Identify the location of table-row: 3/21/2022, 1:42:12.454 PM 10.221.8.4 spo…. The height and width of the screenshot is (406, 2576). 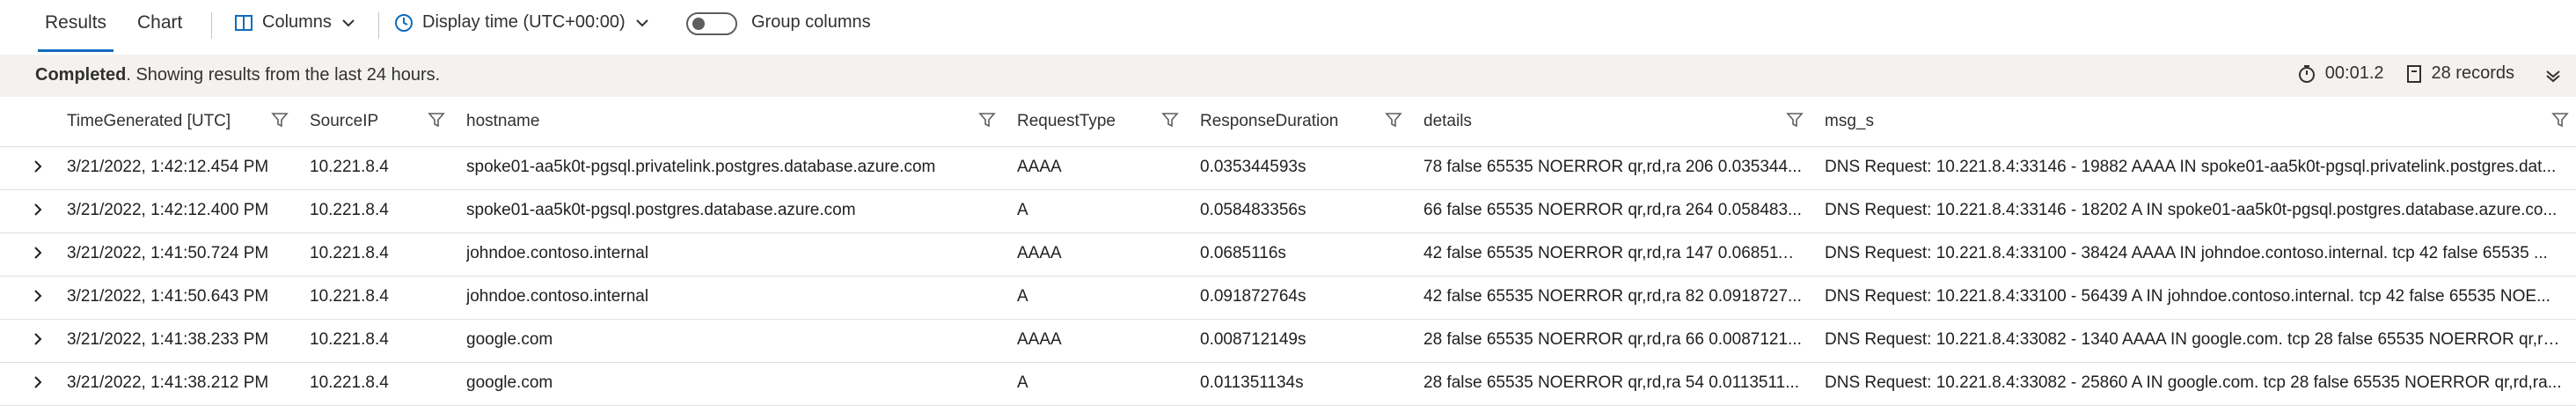
(1288, 168).